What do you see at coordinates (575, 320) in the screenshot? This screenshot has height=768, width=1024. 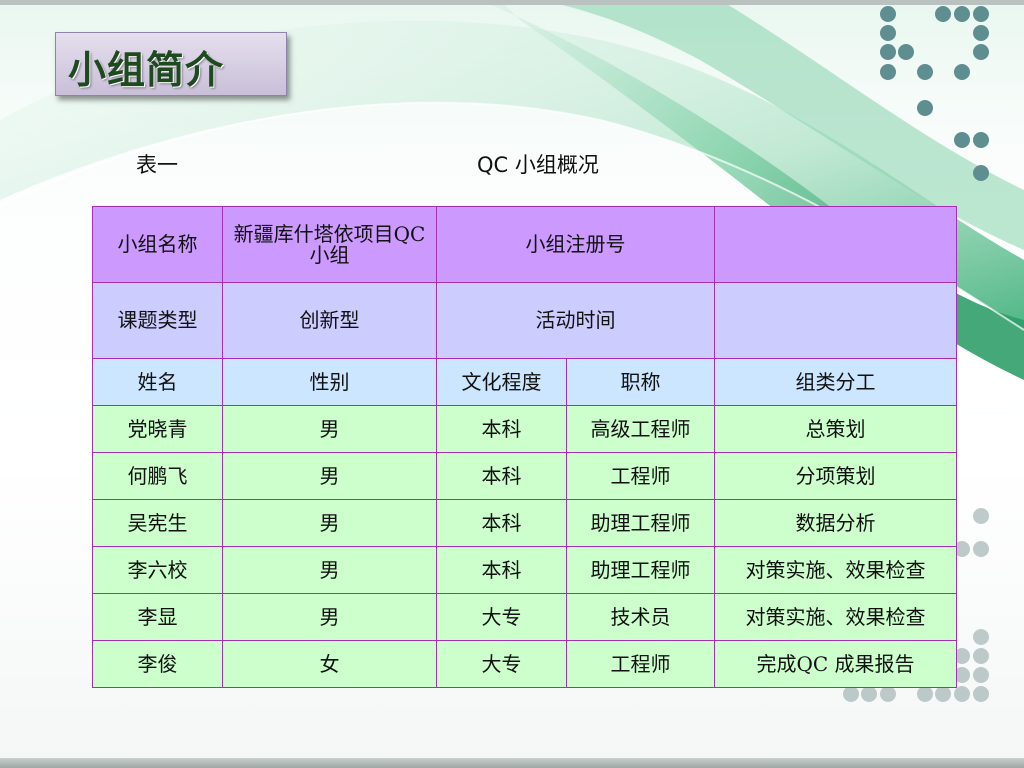 I see `activity-time-label: 活动时间` at bounding box center [575, 320].